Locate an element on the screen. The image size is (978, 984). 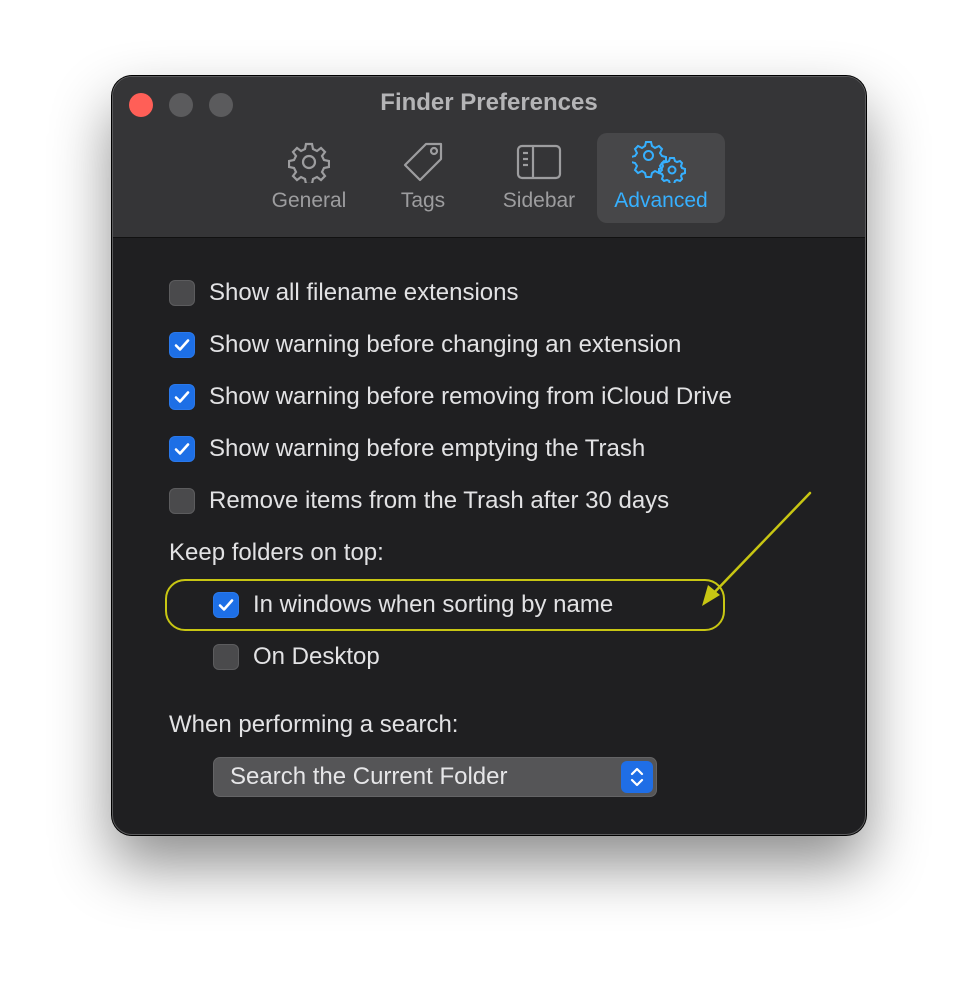
option-warn-trash: Show warning before emptying the Trash is located at coordinates (407, 449).